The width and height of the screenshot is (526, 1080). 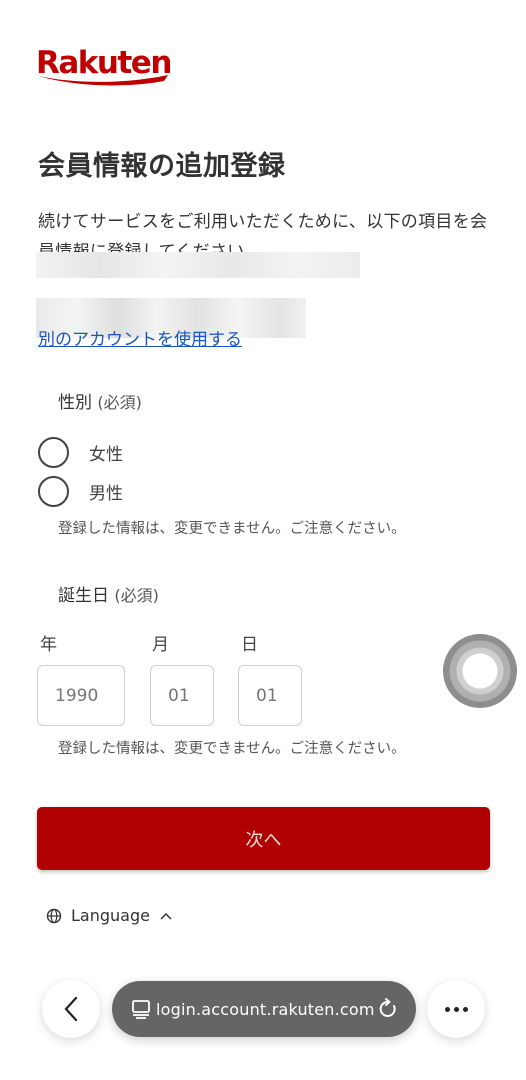 What do you see at coordinates (81, 695) in the screenshot?
I see `birth-year-input` at bounding box center [81, 695].